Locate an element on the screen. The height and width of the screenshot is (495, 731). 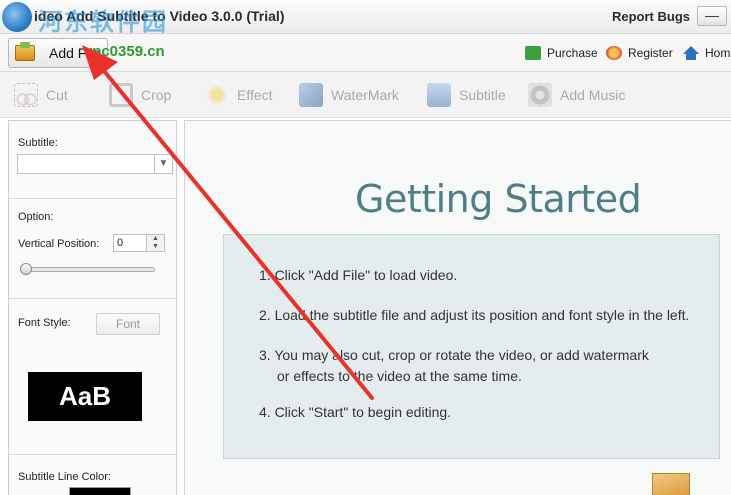
option-label: Option: is located at coordinates (36, 217).